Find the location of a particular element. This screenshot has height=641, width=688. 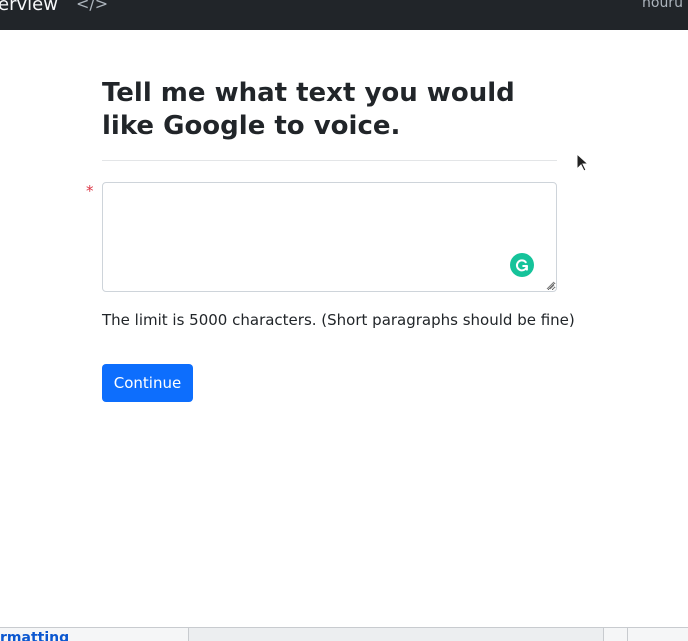

code-icon: </> is located at coordinates (92, 6).